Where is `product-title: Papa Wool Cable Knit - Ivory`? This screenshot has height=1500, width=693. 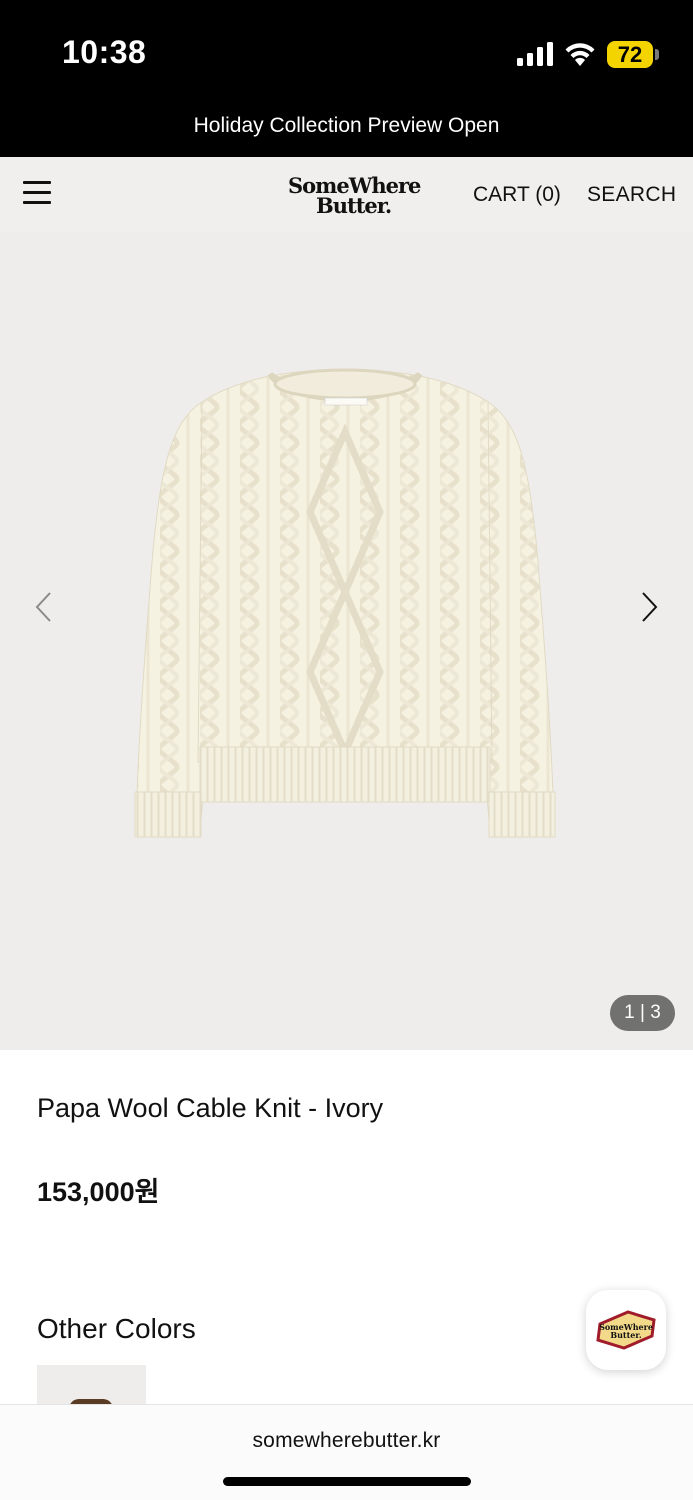 product-title: Papa Wool Cable Knit - Ivory is located at coordinates (210, 1108).